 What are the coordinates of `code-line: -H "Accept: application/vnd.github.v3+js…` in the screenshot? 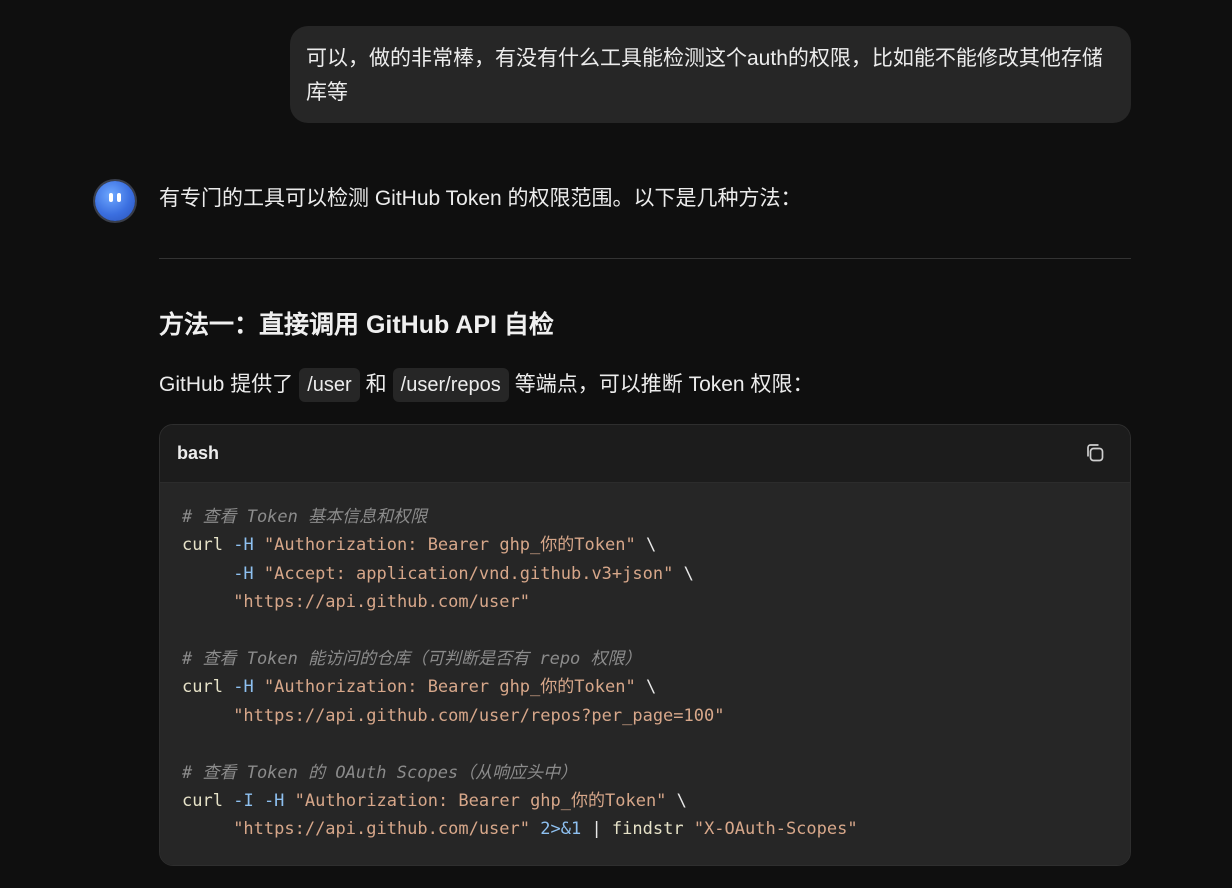 It's located at (645, 574).